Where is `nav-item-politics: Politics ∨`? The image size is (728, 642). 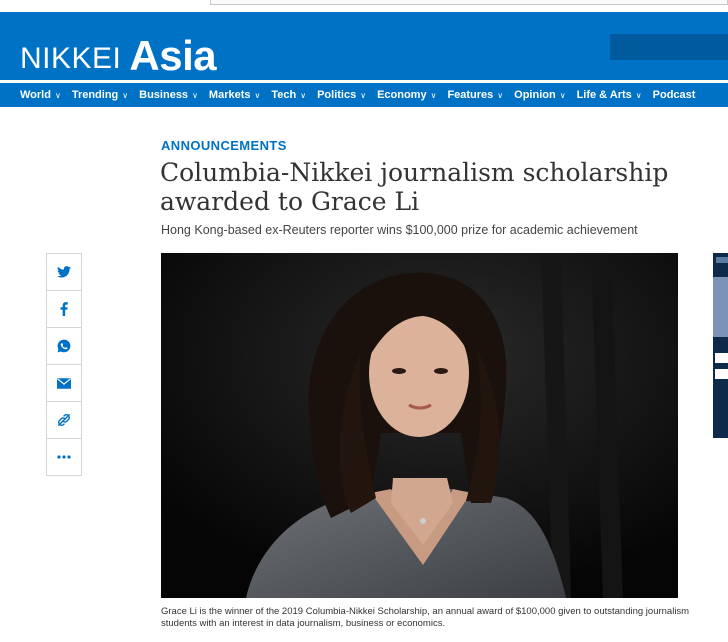
nav-item-politics: Politics ∨ is located at coordinates (341, 95).